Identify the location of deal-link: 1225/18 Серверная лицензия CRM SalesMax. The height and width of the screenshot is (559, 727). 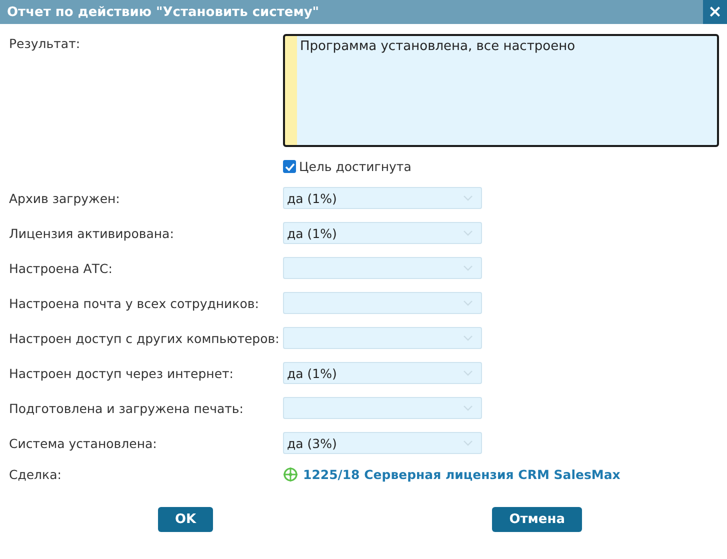
(461, 474).